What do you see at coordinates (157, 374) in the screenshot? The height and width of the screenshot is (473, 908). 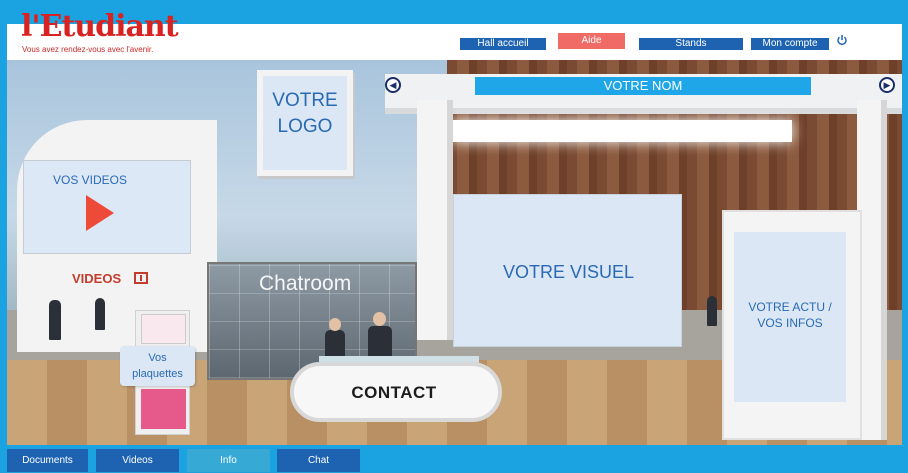 I see `plaquettes-line-2: plaquettes` at bounding box center [157, 374].